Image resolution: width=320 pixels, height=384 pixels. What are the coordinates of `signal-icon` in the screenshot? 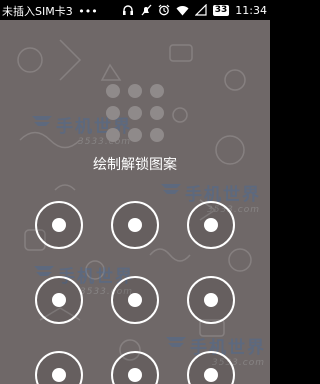 It's located at (200, 10).